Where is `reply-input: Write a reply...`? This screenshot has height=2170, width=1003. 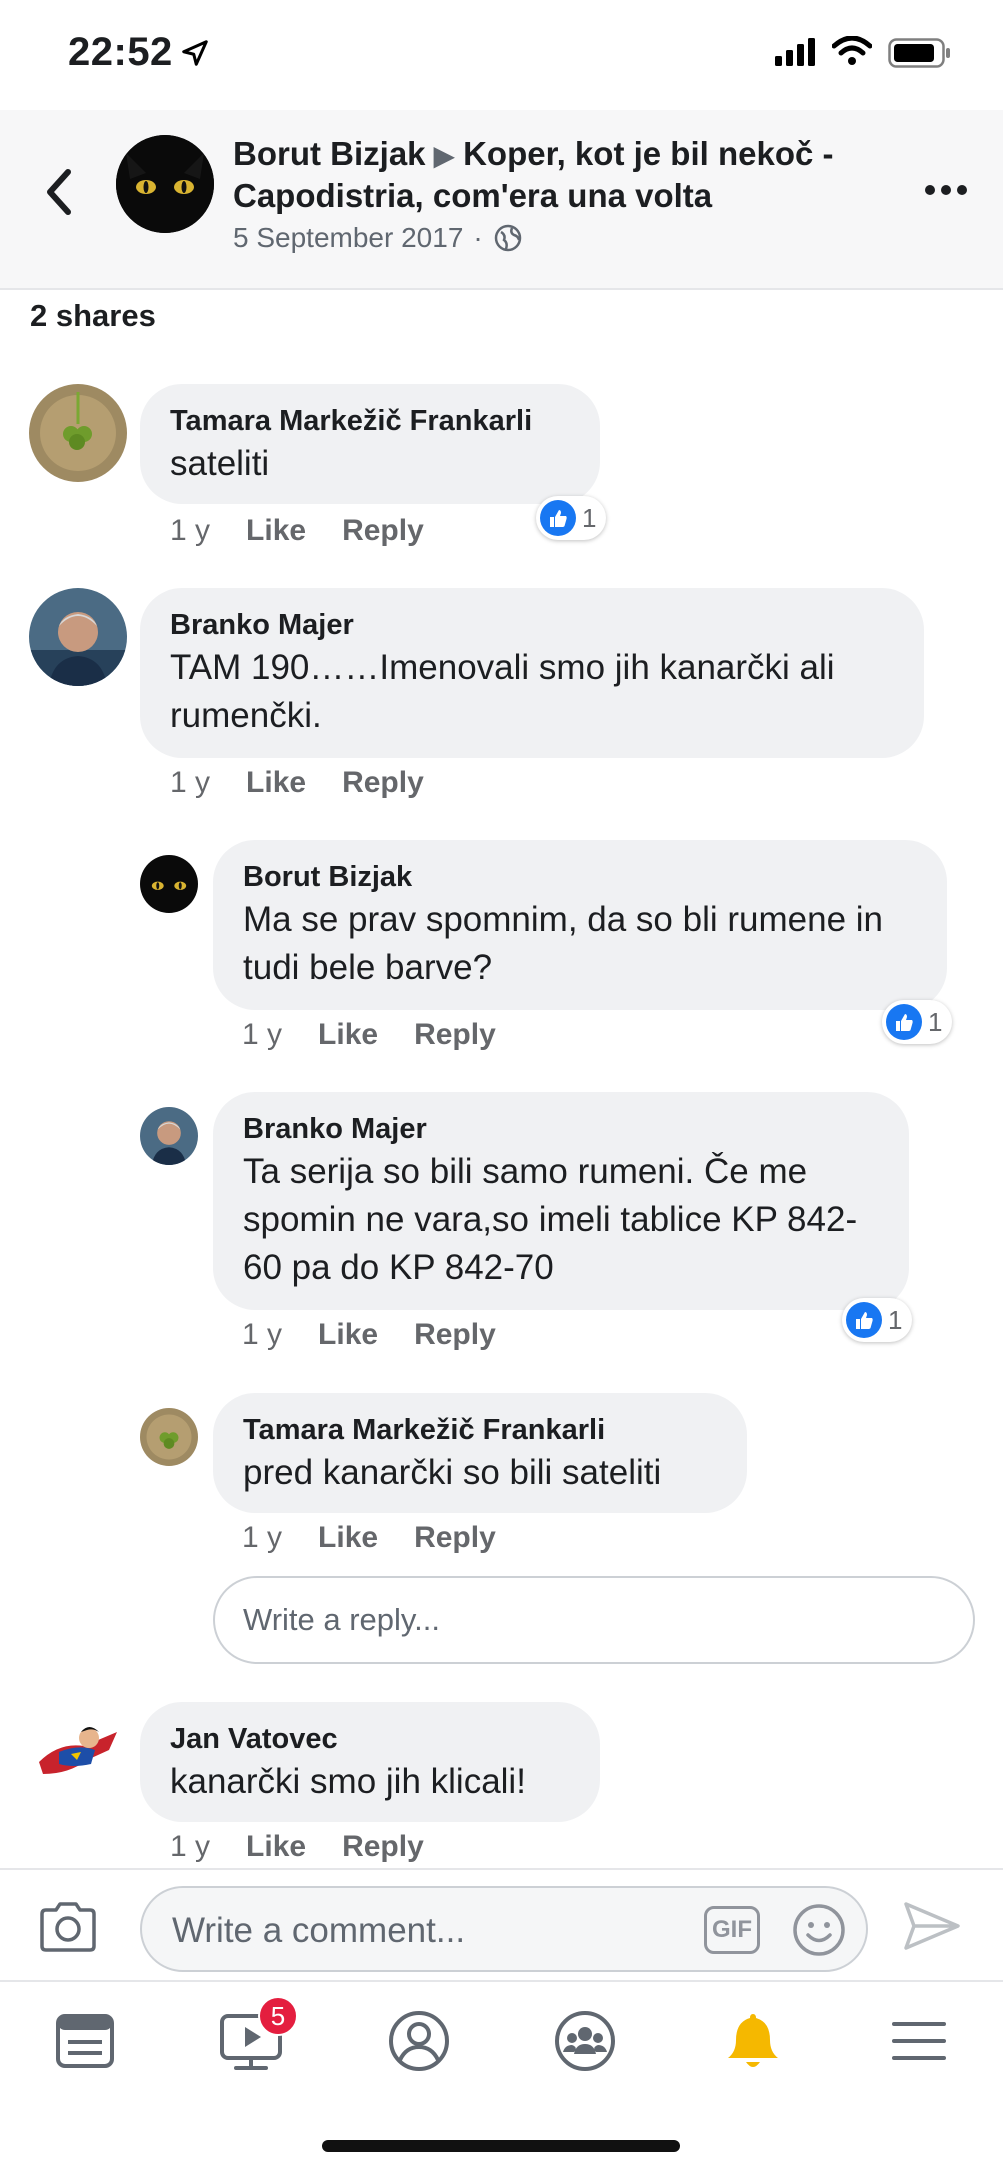 reply-input: Write a reply... is located at coordinates (594, 1620).